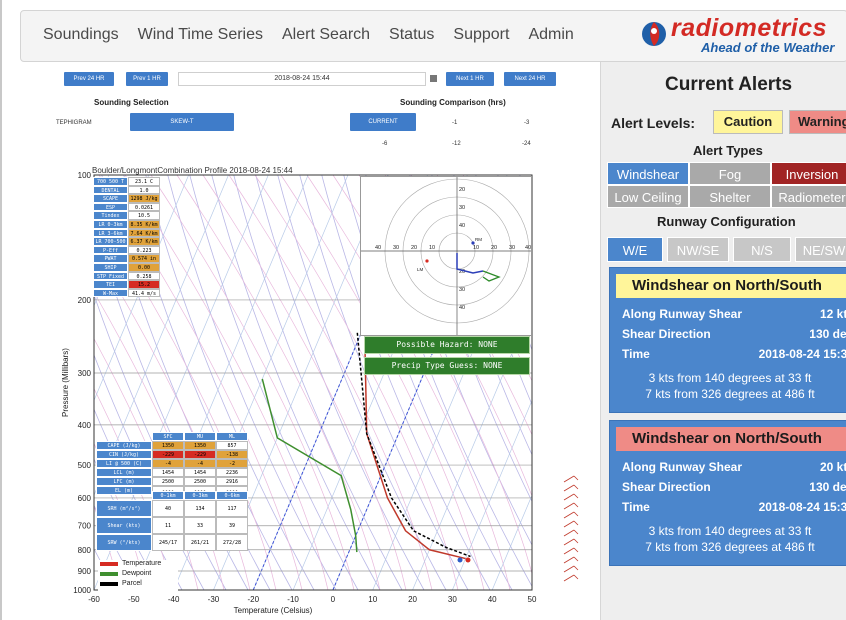  What do you see at coordinates (200, 542) in the screenshot?
I see `table-cell: 261/21` at bounding box center [200, 542].